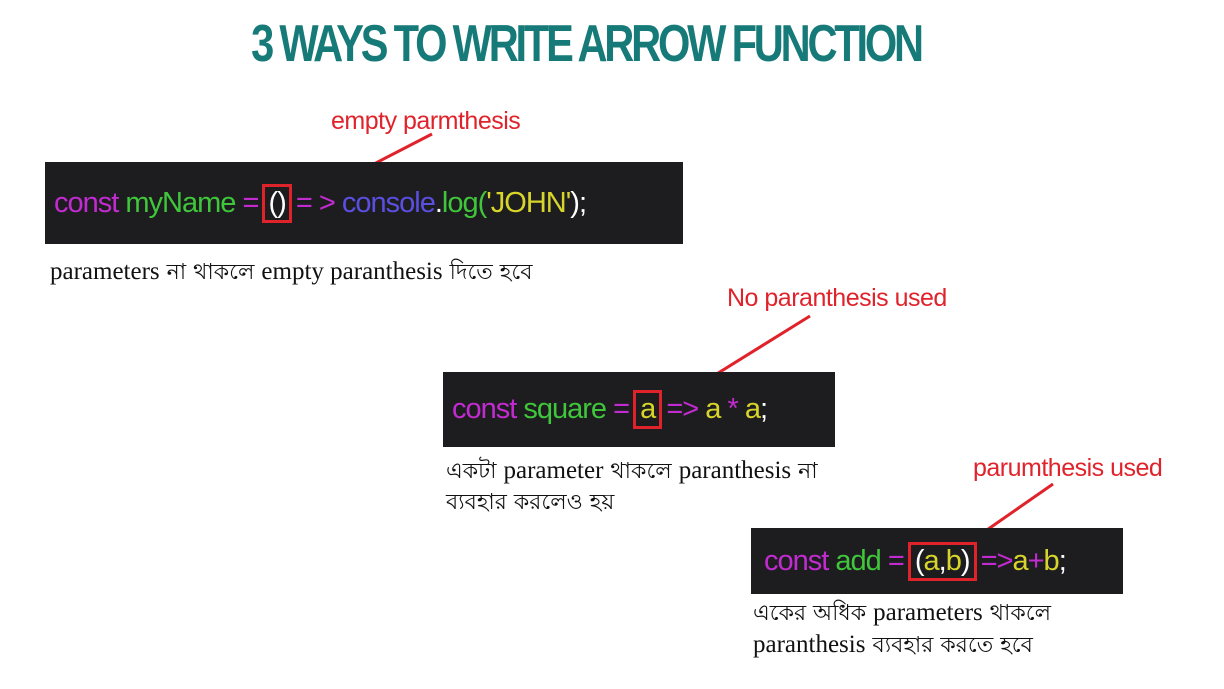 The height and width of the screenshot is (689, 1224). Describe the element at coordinates (804, 471) in the screenshot. I see `note-text: না` at that location.